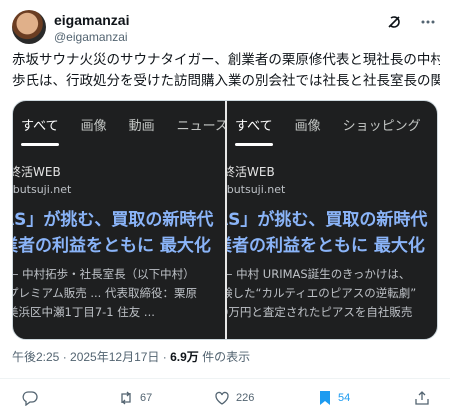 This screenshot has height=417, width=450. Describe the element at coordinates (135, 398) in the screenshot. I see `retweet-button: 67` at that location.